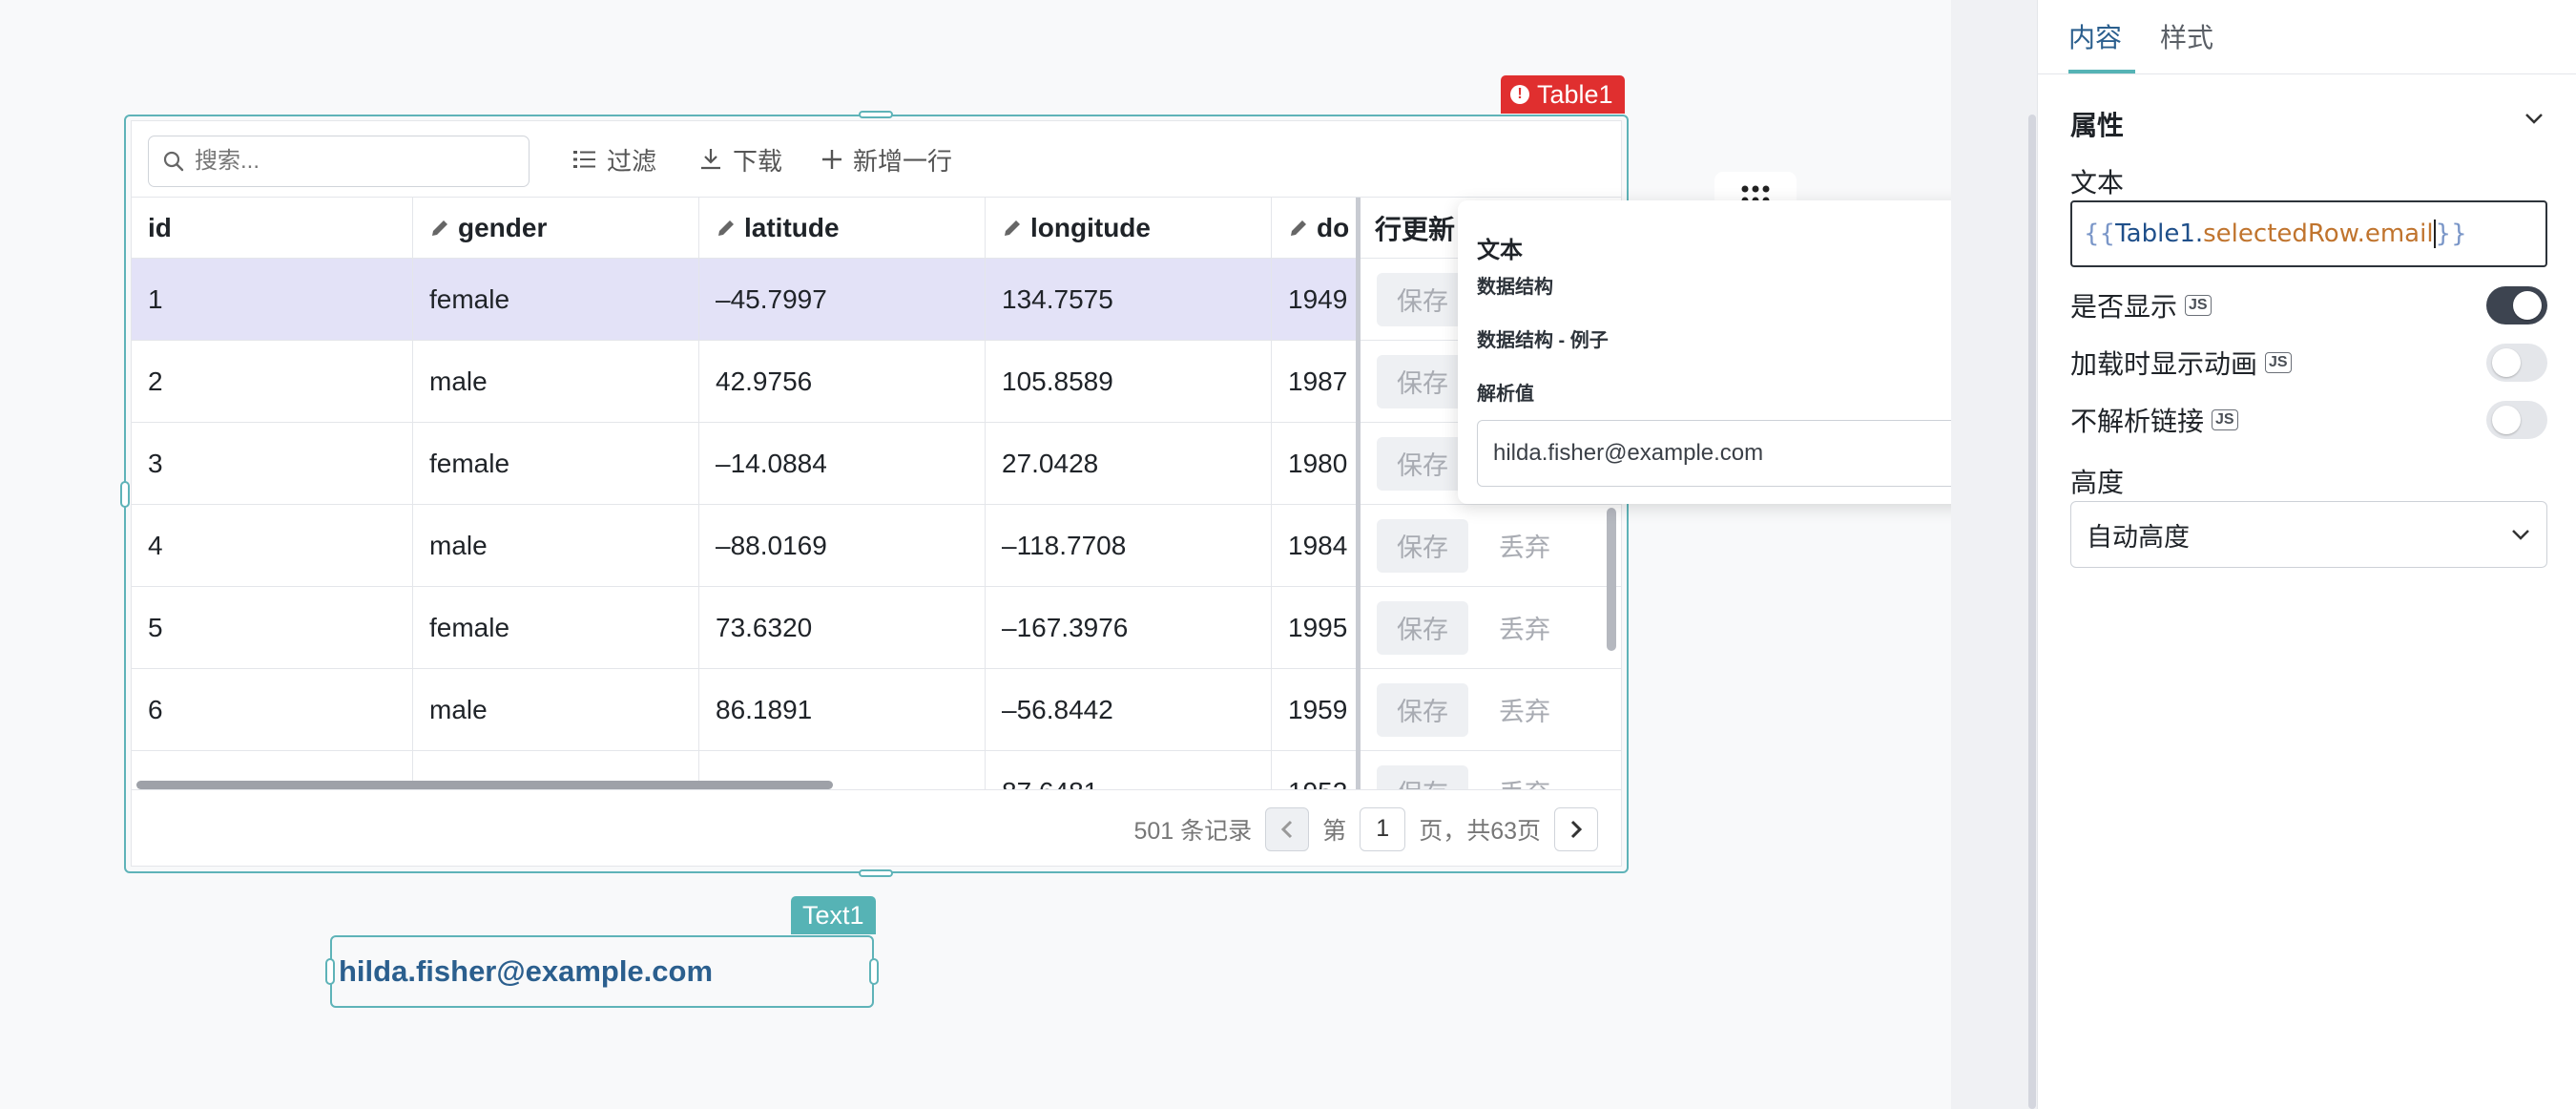  What do you see at coordinates (1129, 627) in the screenshot?
I see `cell-longitude: –167.3976` at bounding box center [1129, 627].